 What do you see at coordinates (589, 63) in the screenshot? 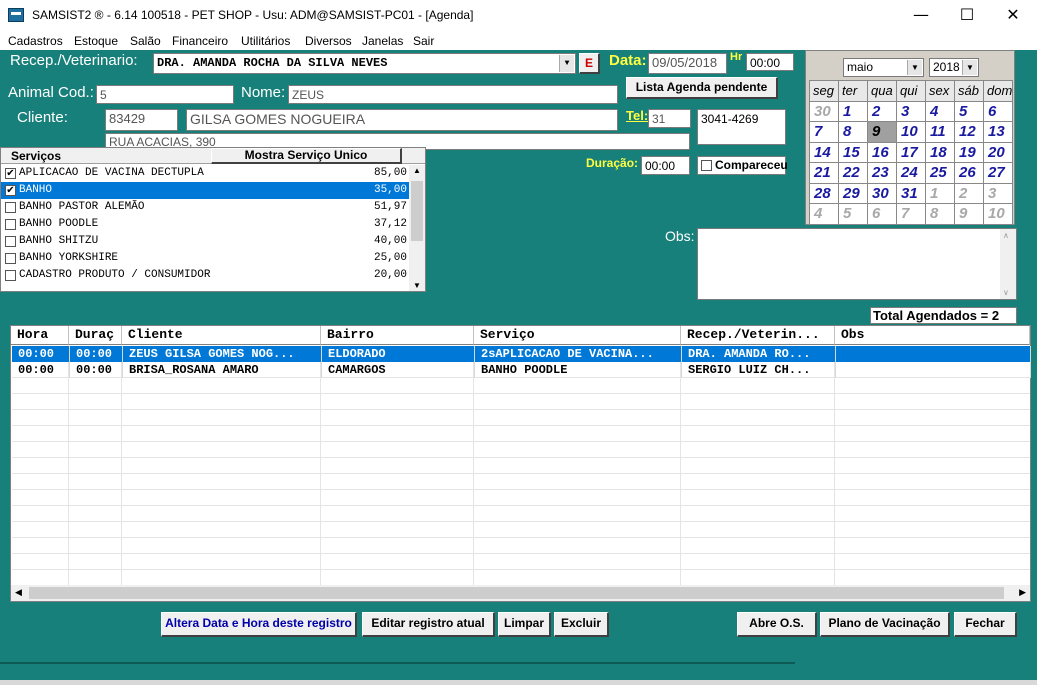
I see `e-button: E` at bounding box center [589, 63].